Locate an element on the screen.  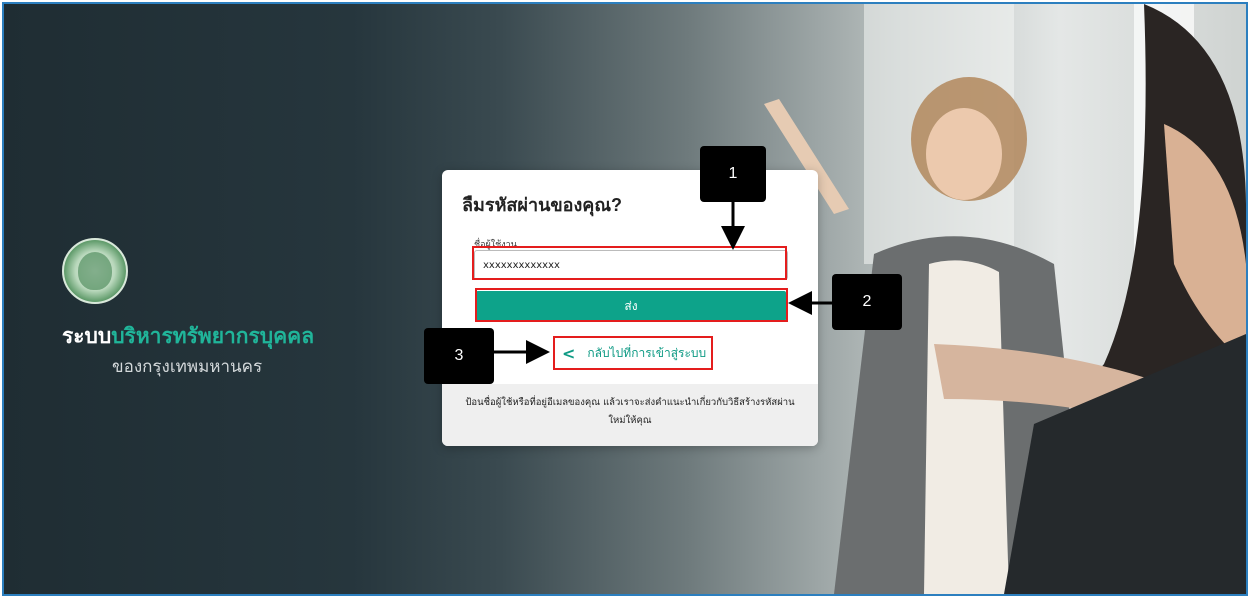
callout-1: 1 is located at coordinates (733, 174).